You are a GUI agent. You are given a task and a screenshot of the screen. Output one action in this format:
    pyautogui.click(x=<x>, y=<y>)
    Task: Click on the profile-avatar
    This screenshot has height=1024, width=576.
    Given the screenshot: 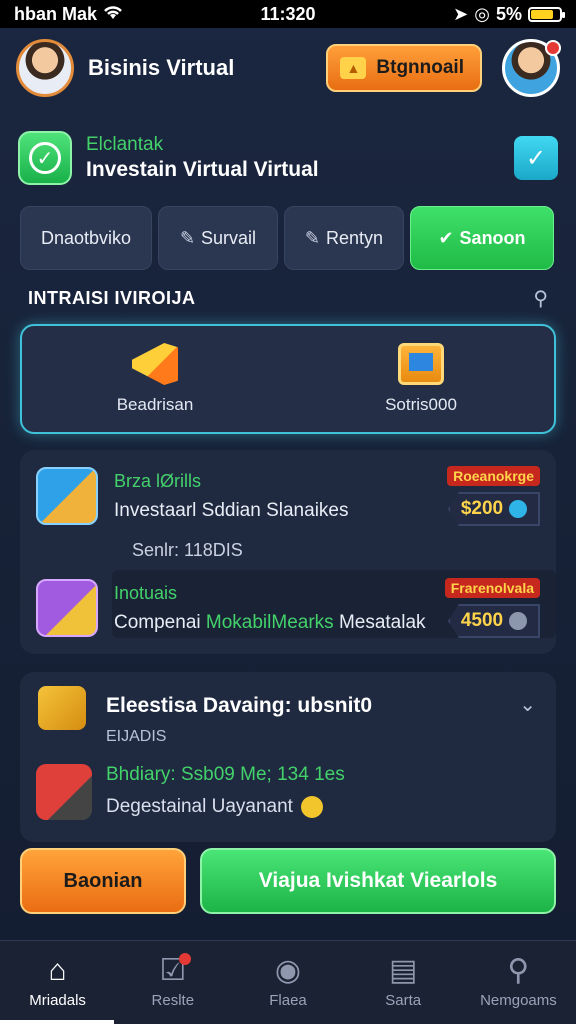 What is the action you would take?
    pyautogui.click(x=531, y=68)
    